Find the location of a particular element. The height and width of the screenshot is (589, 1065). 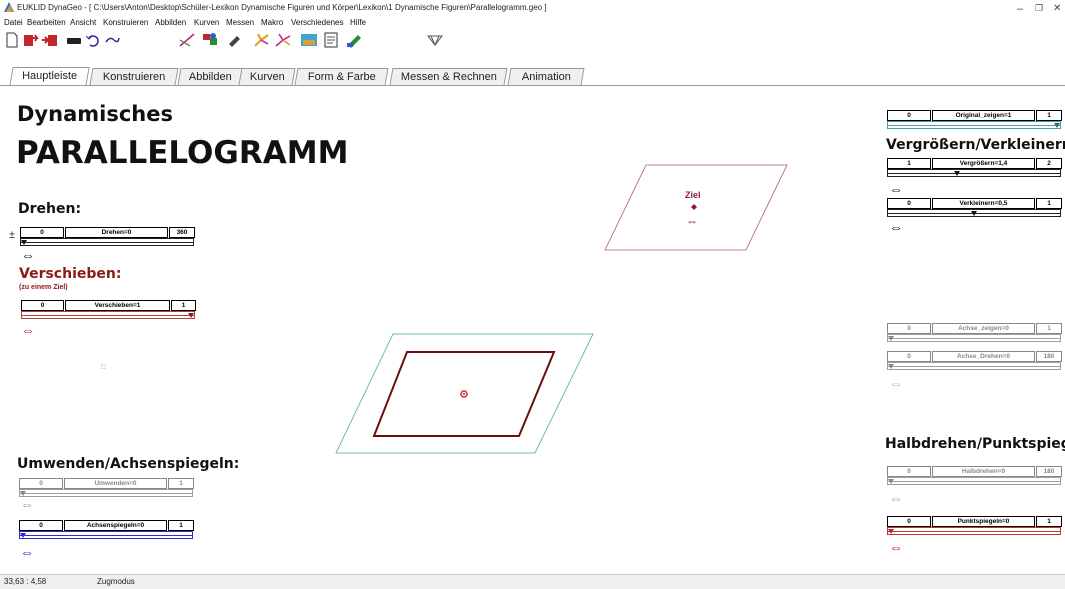

tab-messen-rechnen: Messen & Rechnen is located at coordinates (448, 76).